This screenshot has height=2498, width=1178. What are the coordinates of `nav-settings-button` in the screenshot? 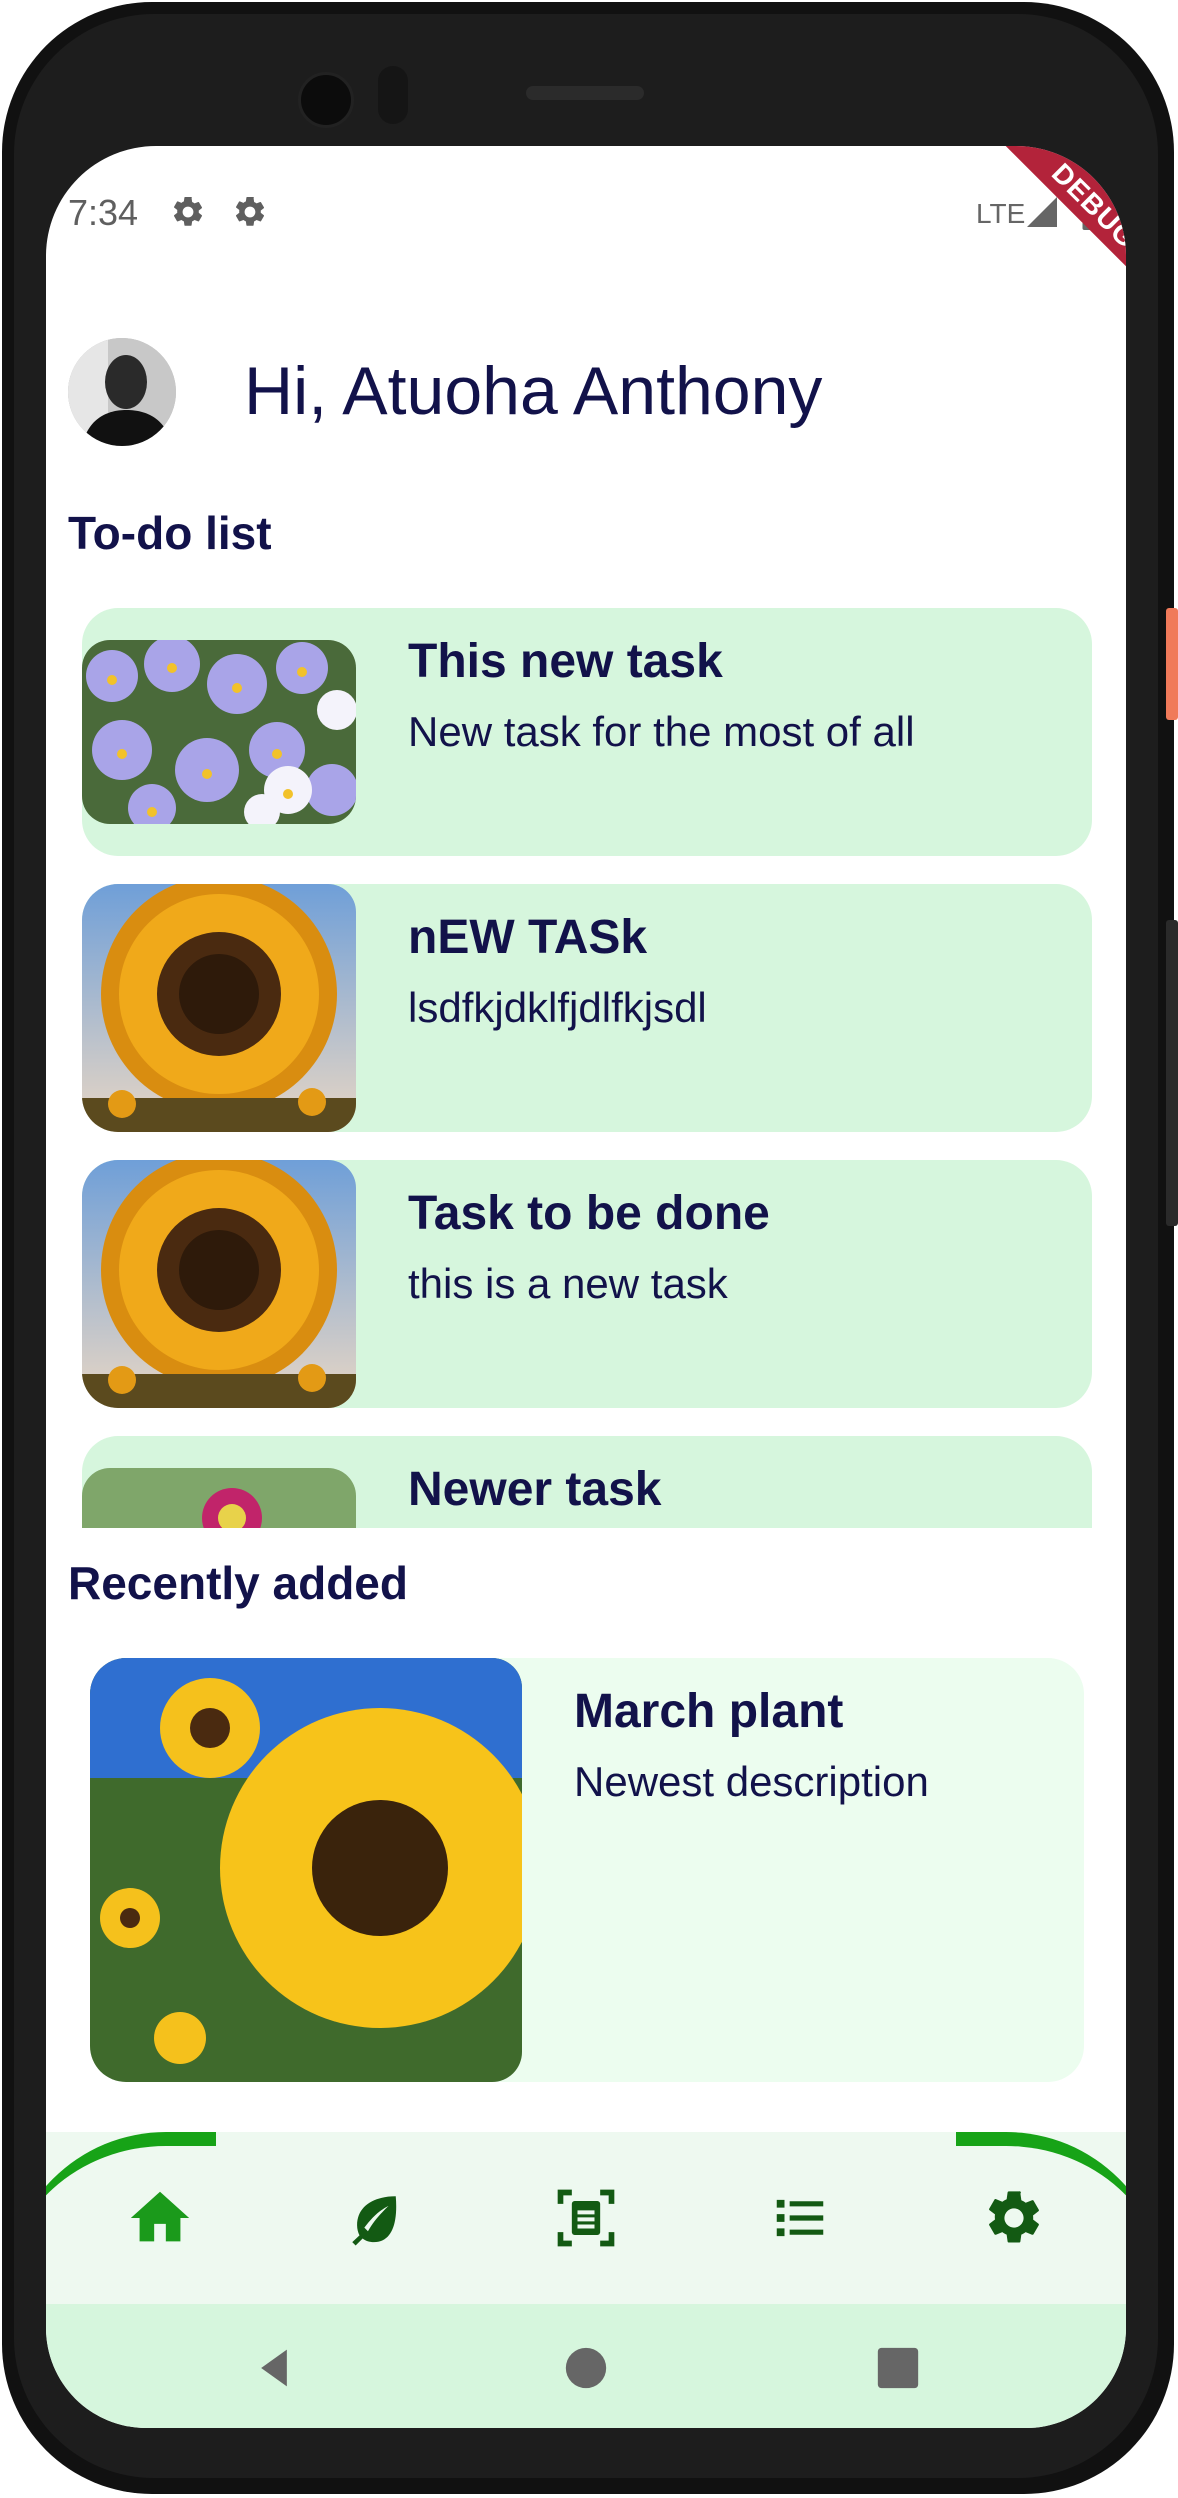 It's located at (1014, 2218).